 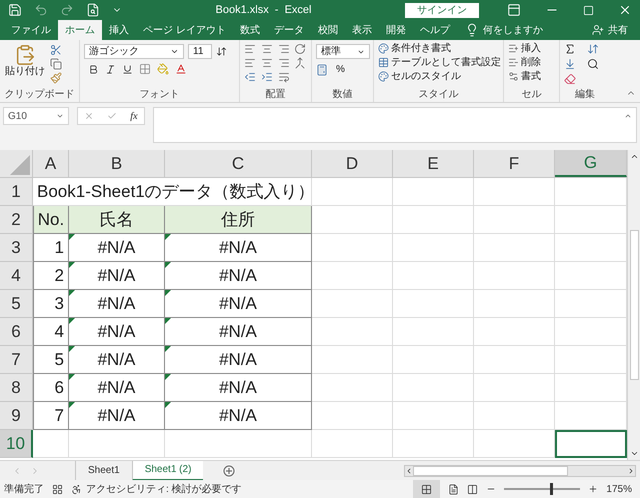 What do you see at coordinates (117, 163) in the screenshot?
I see `column-header: B` at bounding box center [117, 163].